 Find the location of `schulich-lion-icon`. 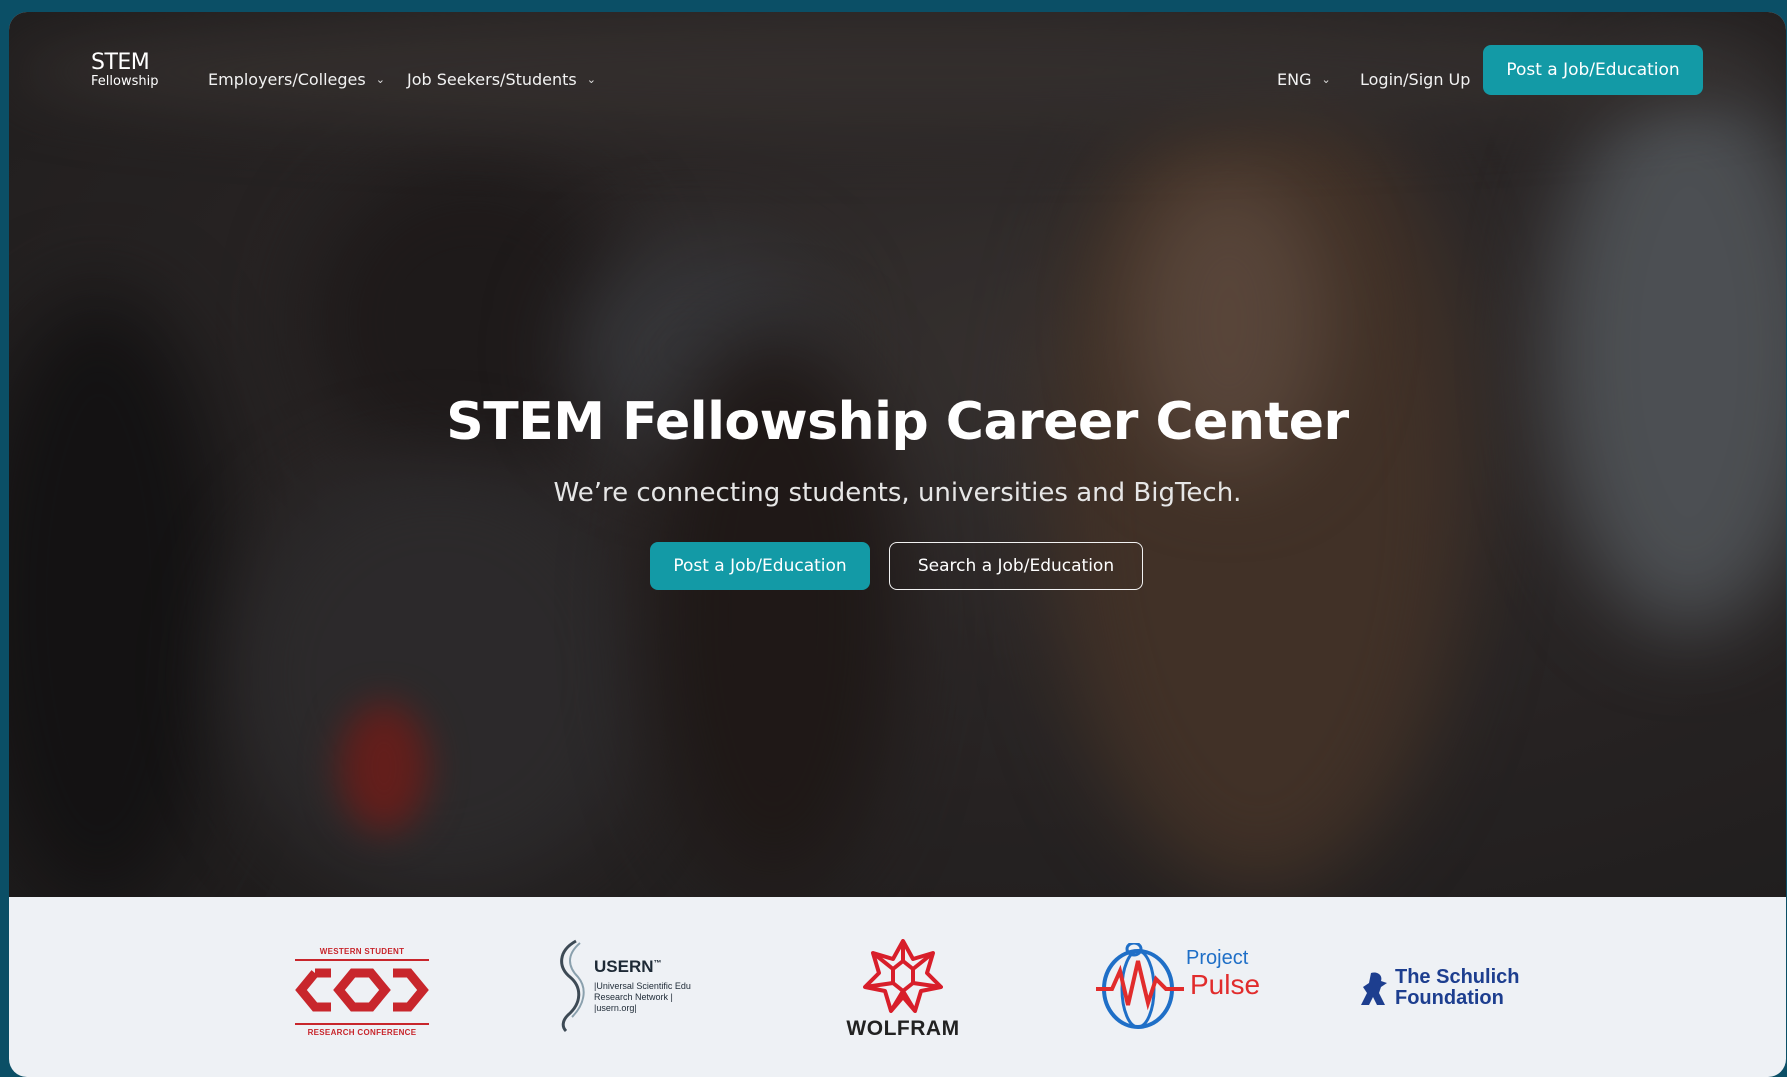

schulich-lion-icon is located at coordinates (1374, 988).